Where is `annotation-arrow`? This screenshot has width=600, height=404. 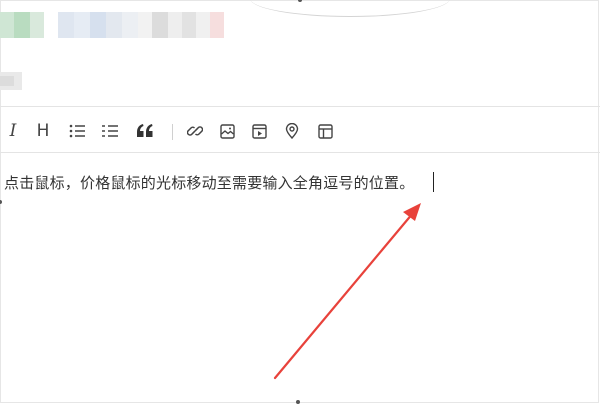
annotation-arrow is located at coordinates (347, 291).